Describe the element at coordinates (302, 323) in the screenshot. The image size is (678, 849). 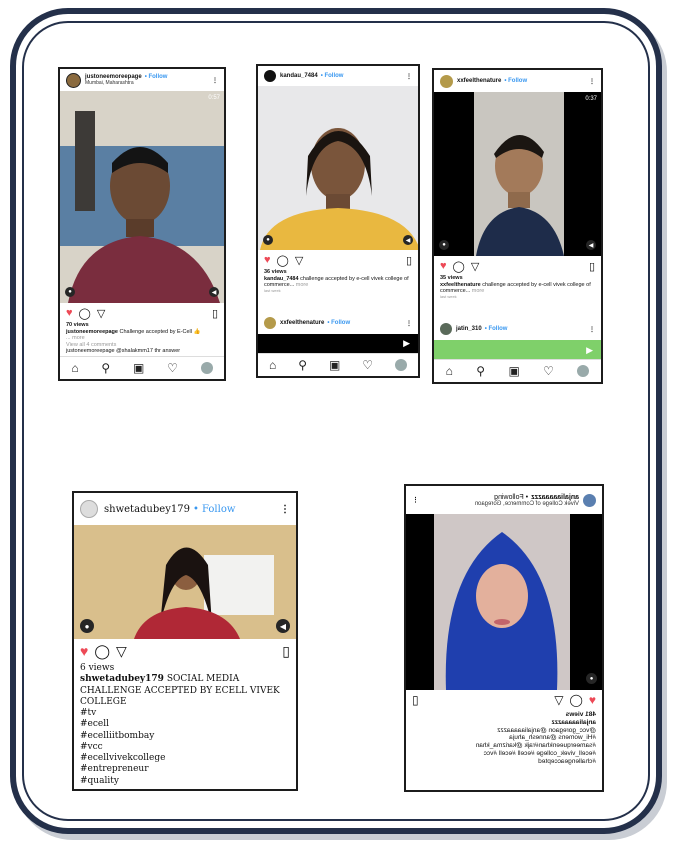
I see `next-post-username: xxfeelthenature` at that location.